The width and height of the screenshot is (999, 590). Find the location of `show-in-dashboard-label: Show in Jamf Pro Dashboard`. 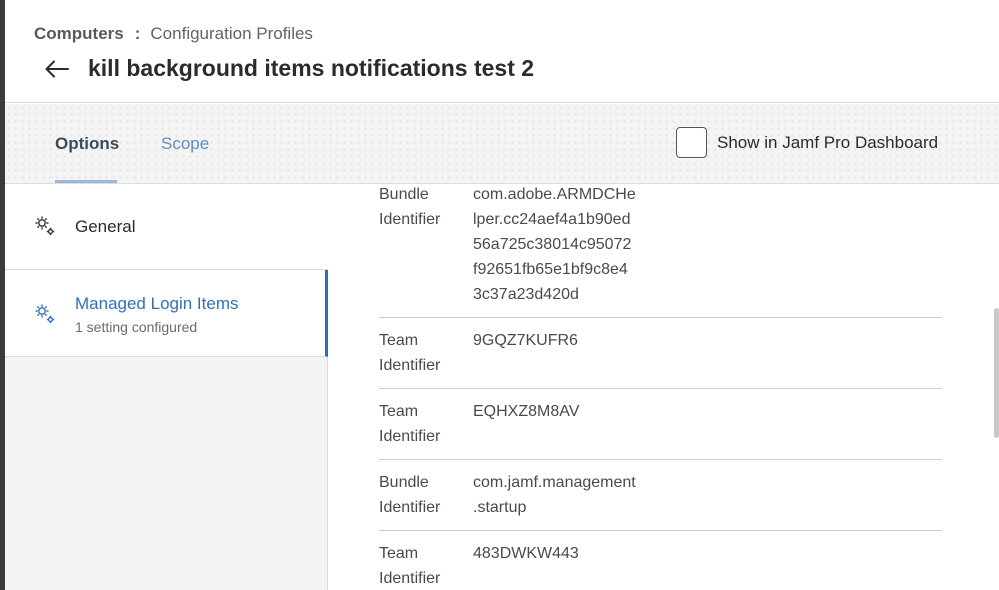

show-in-dashboard-label: Show in Jamf Pro Dashboard is located at coordinates (827, 143).